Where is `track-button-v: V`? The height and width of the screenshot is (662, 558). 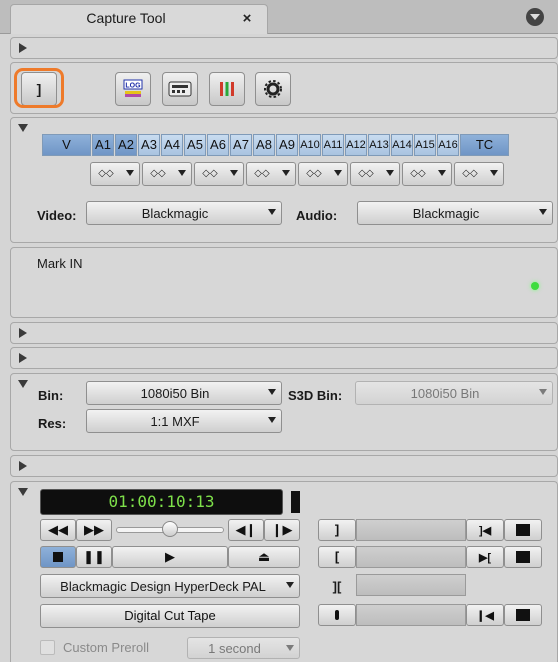
track-button-v: V is located at coordinates (66, 145).